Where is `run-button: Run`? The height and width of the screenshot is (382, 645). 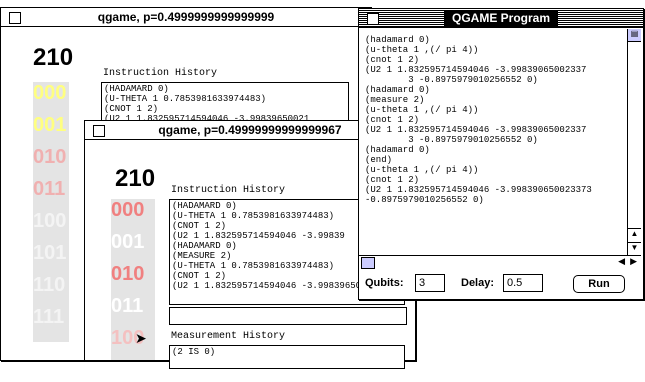
run-button: Run is located at coordinates (599, 284).